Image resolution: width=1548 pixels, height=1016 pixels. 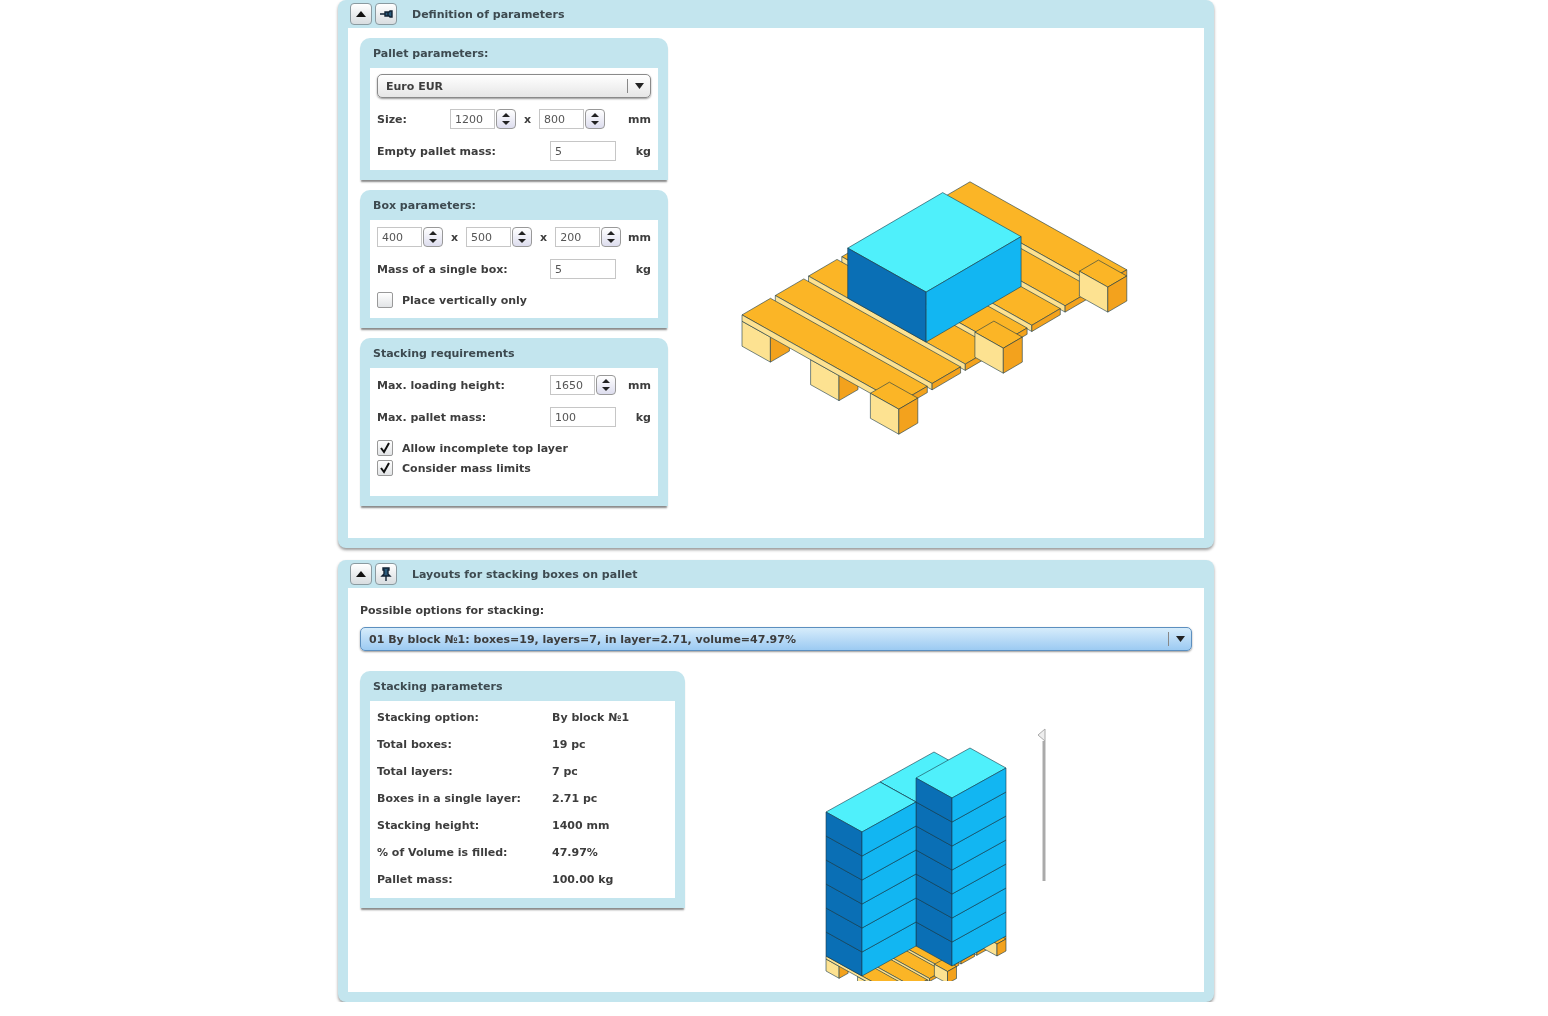 I want to click on panel-title: Definition of parameters, so click(x=488, y=14).